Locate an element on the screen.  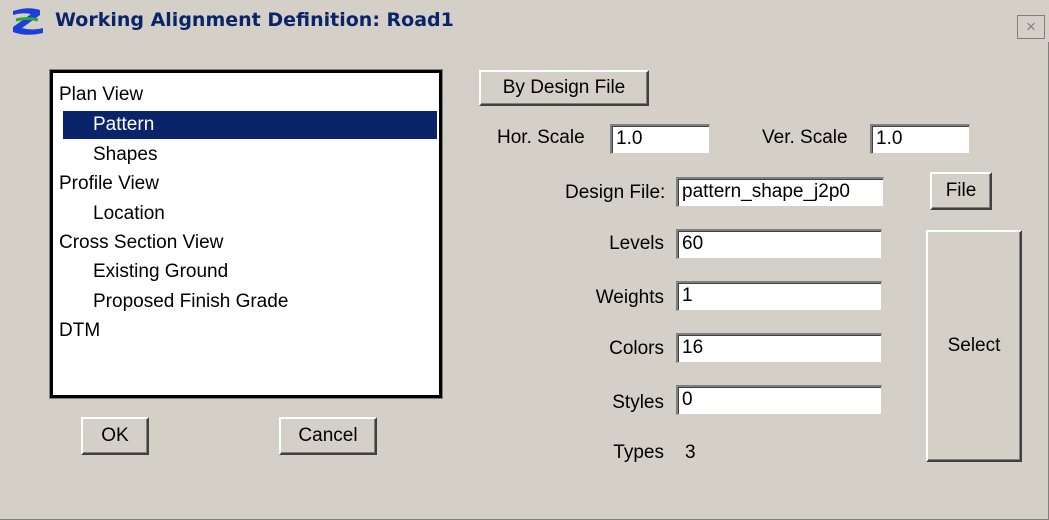
colors-label: Colors is located at coordinates (636, 348).